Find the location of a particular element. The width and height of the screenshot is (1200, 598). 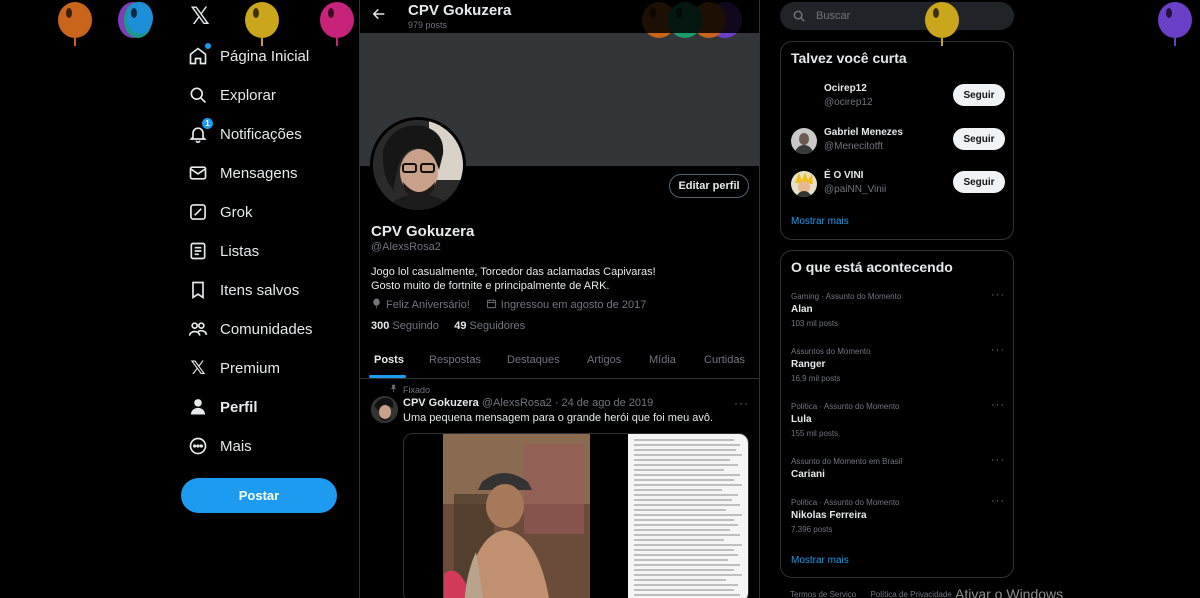

pin-icon is located at coordinates (393, 389).